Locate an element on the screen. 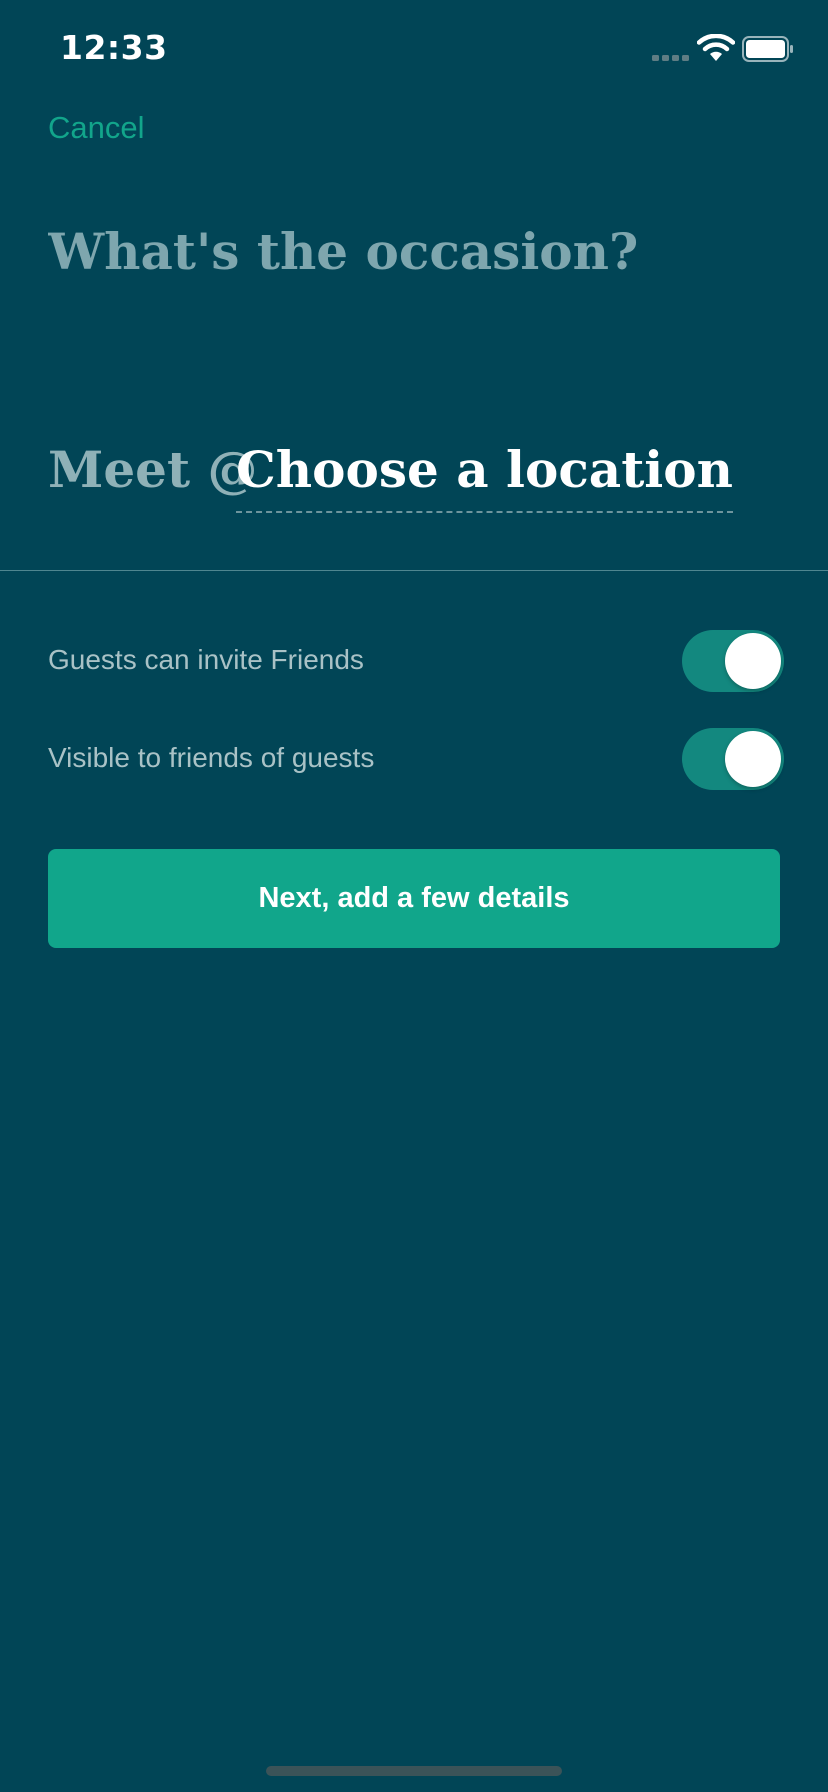 Image resolution: width=828 pixels, height=1792 pixels. visible-friends-label: Visible to friends of guests is located at coordinates (211, 757).